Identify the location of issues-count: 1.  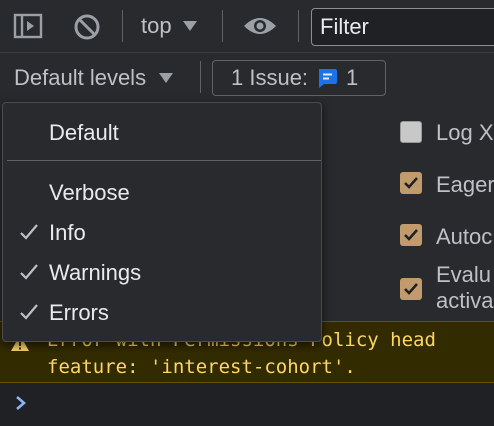
(352, 77).